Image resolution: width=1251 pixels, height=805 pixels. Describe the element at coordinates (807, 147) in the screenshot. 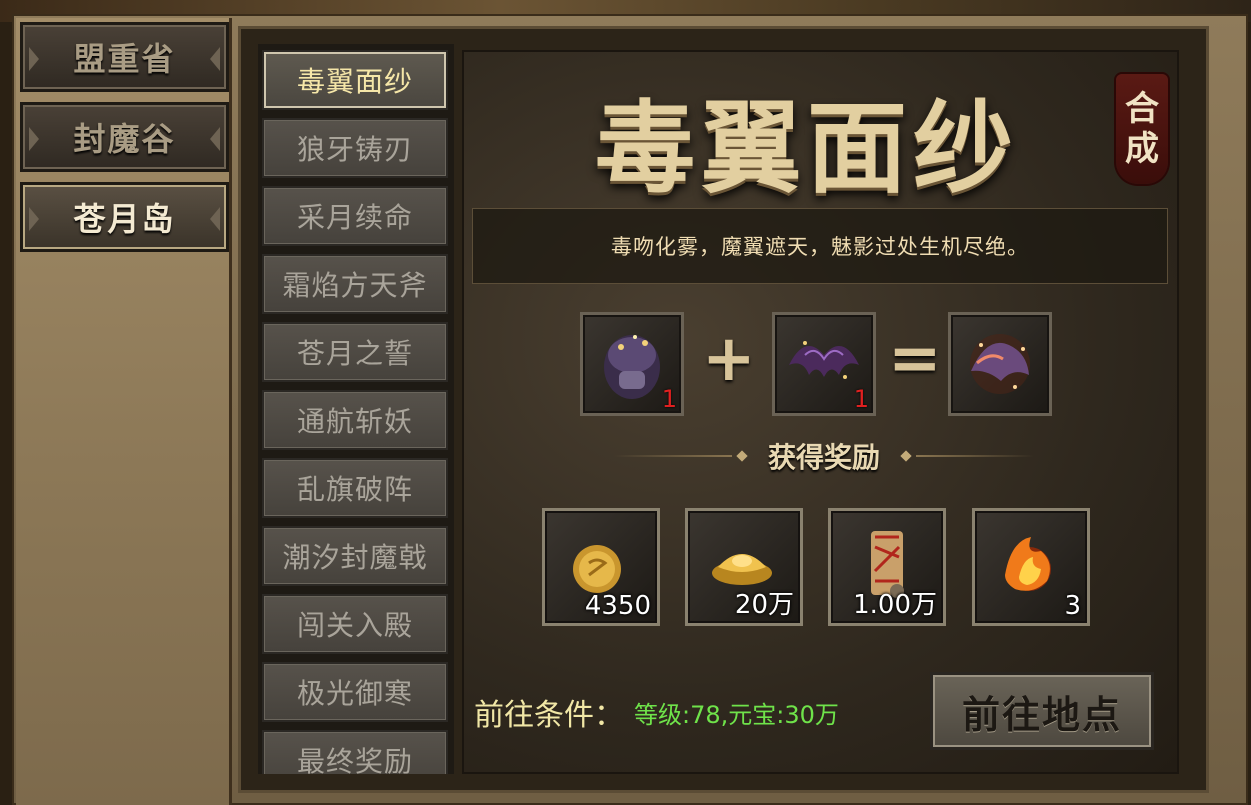

I see `quest-title: 毒翼面纱` at that location.